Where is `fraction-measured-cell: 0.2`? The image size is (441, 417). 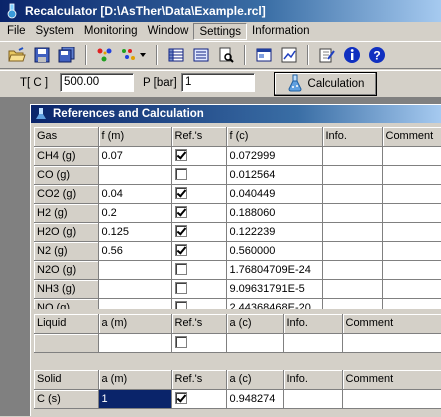 fraction-measured-cell: 0.2 is located at coordinates (135, 213).